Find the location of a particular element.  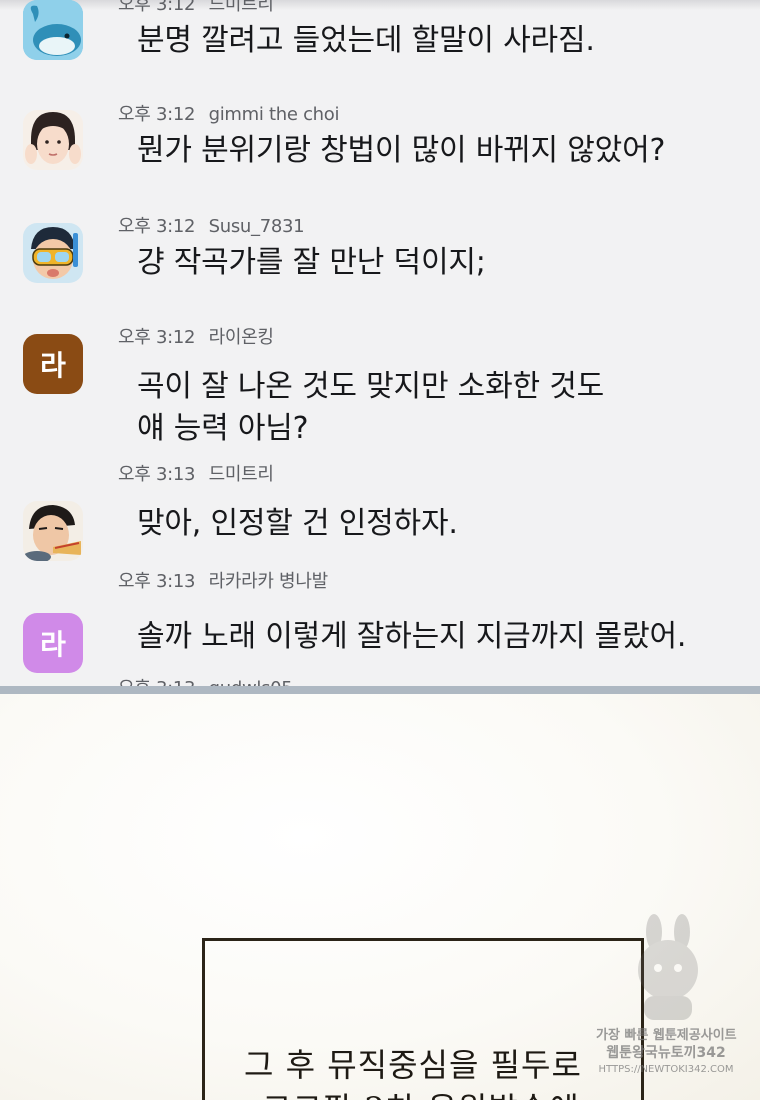

message-text: 걍 작곡가를 잘 만난 덕이지; is located at coordinates (311, 262).